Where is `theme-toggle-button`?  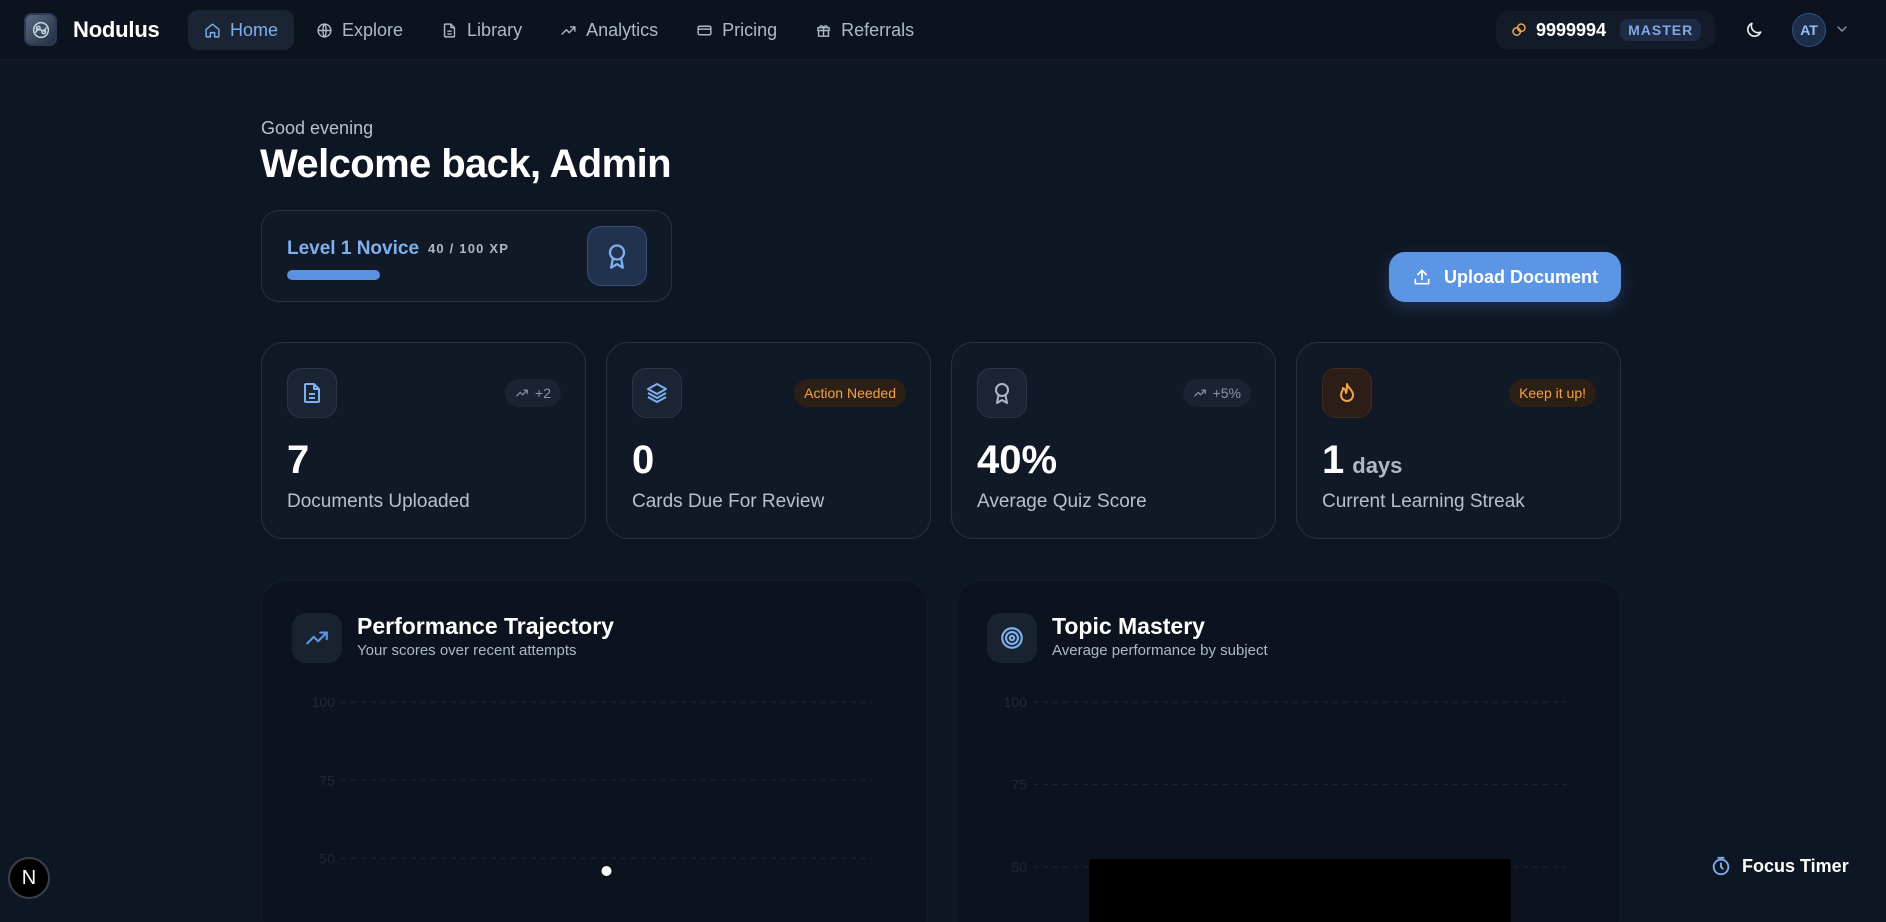 theme-toggle-button is located at coordinates (1754, 30).